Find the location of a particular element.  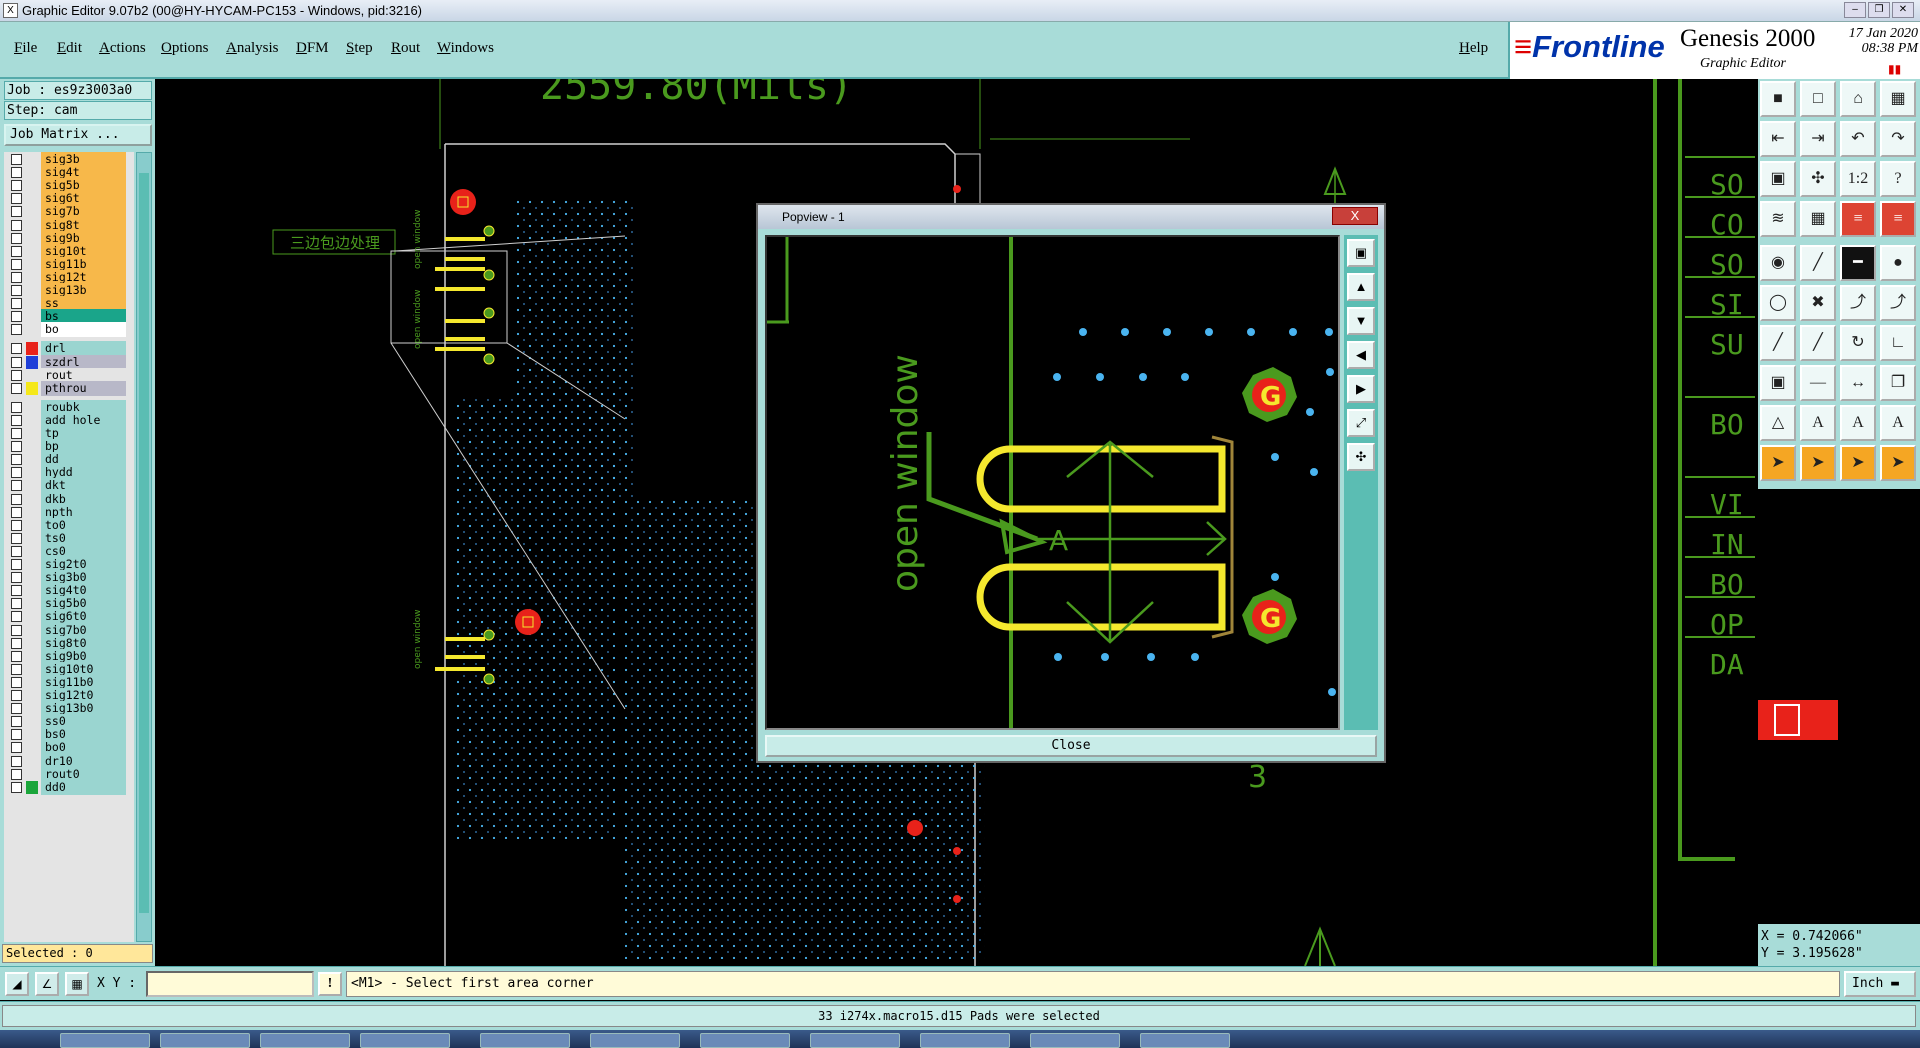

popview-close-x-button: X is located at coordinates (1355, 216).